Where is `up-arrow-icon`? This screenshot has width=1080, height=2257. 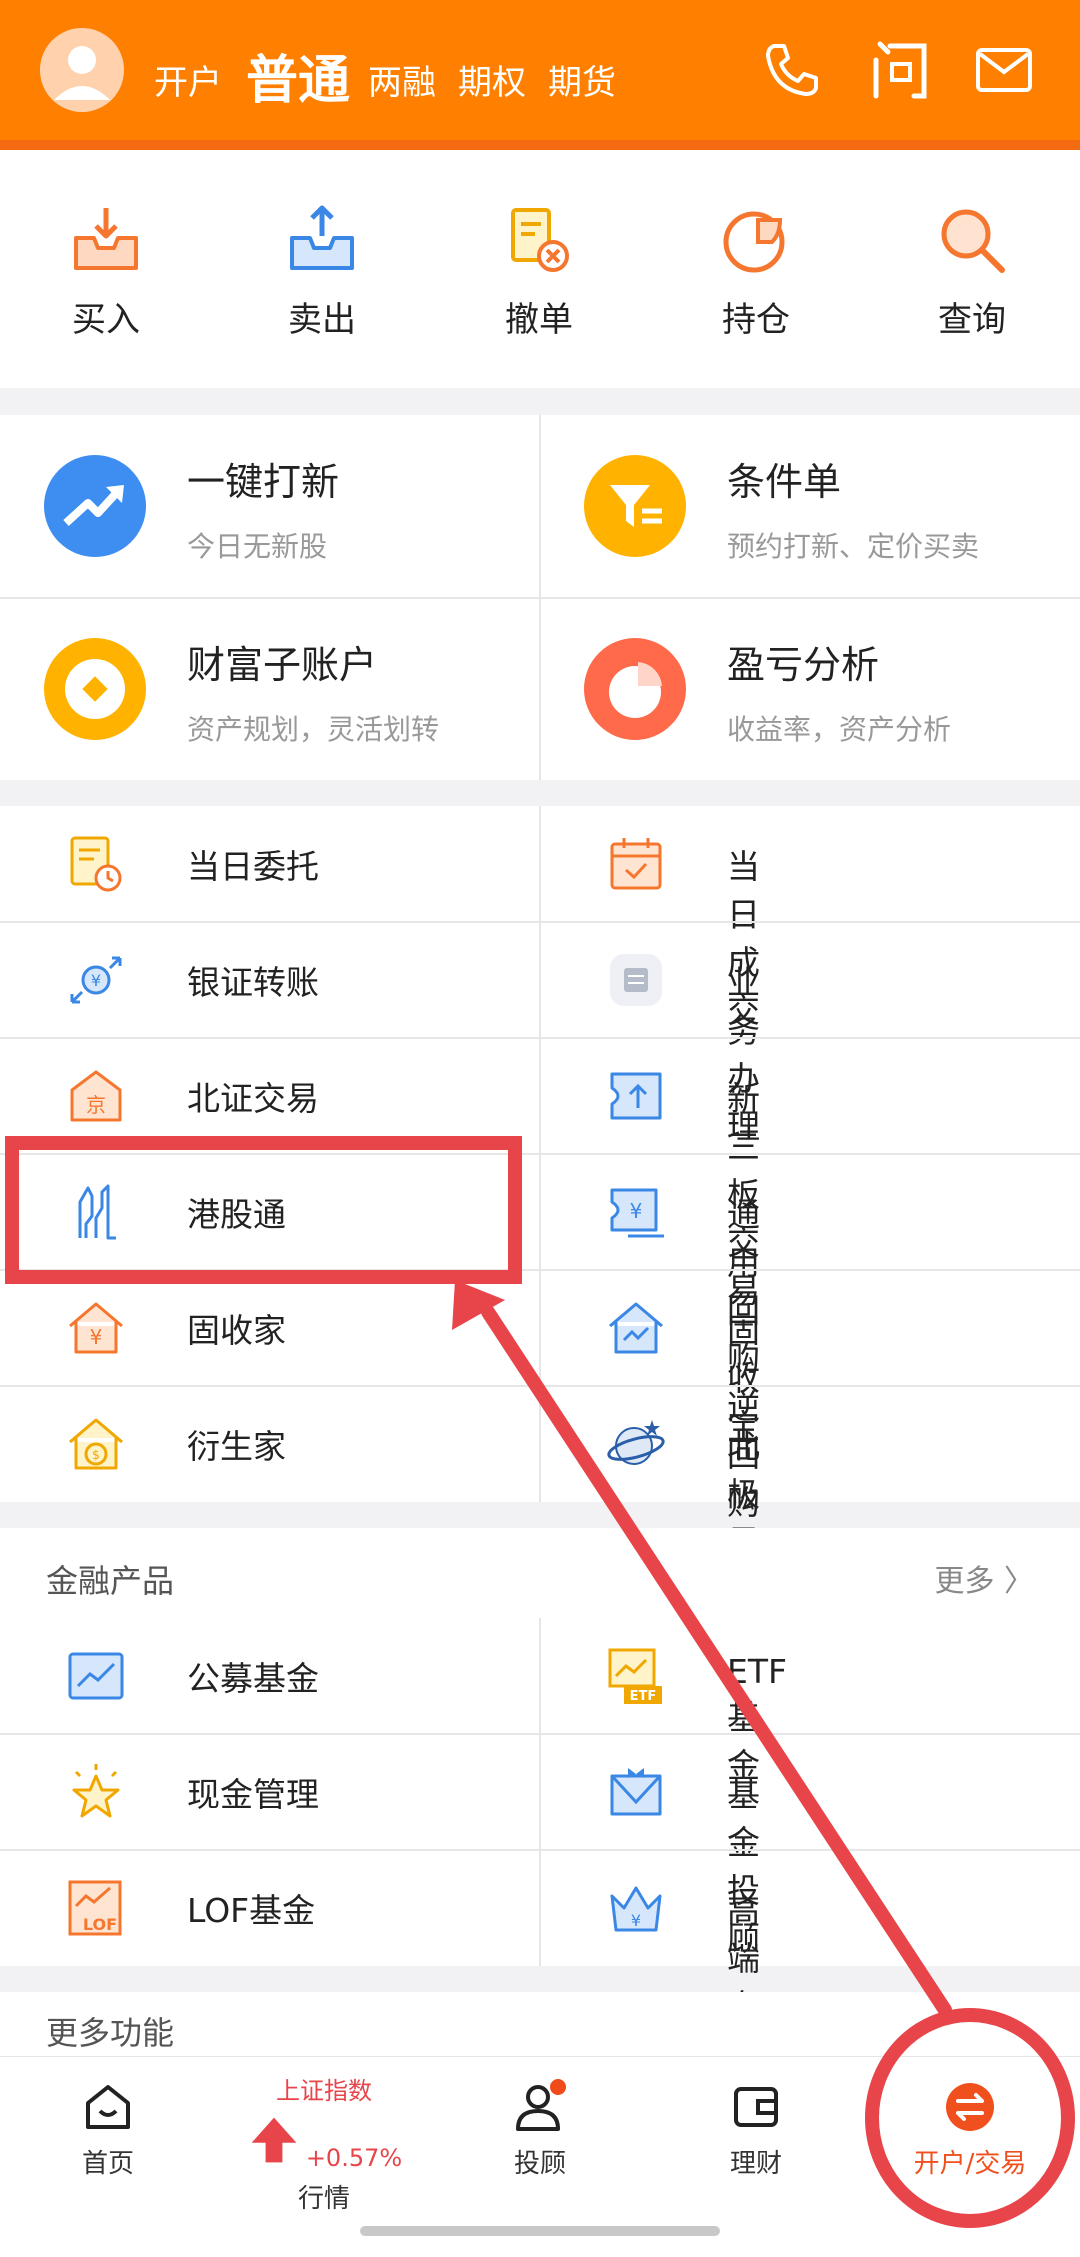 up-arrow-icon is located at coordinates (274, 2140).